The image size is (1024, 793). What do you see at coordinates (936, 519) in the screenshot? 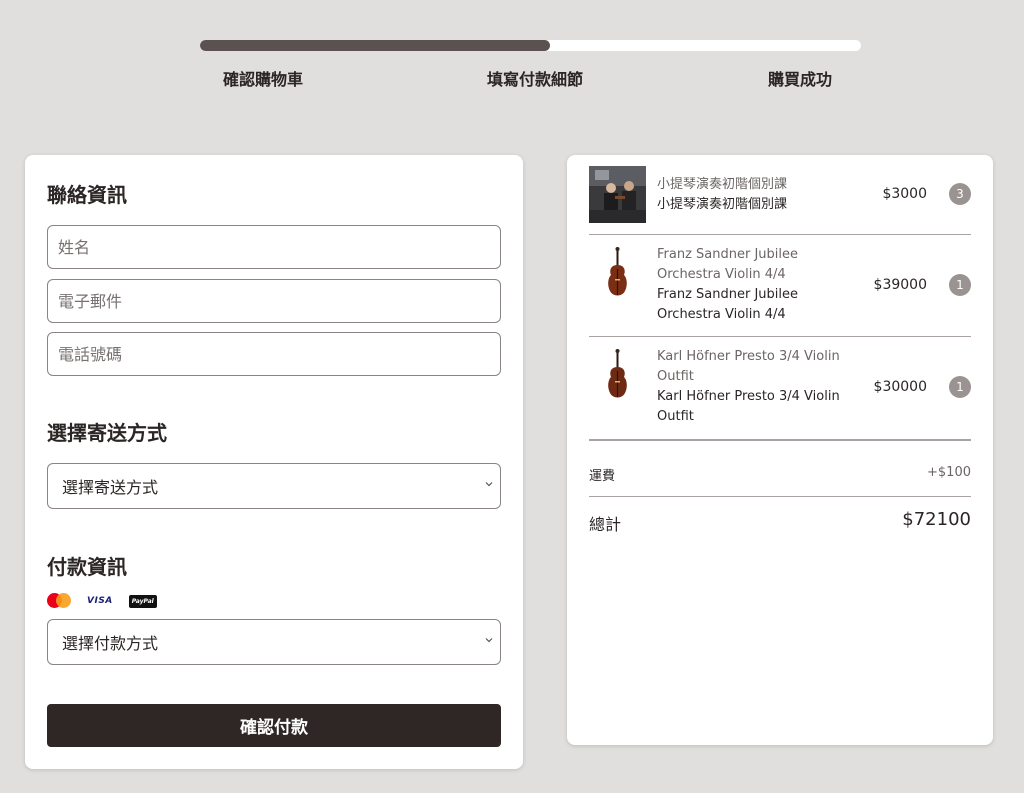
I see `total-value: $72100` at bounding box center [936, 519].